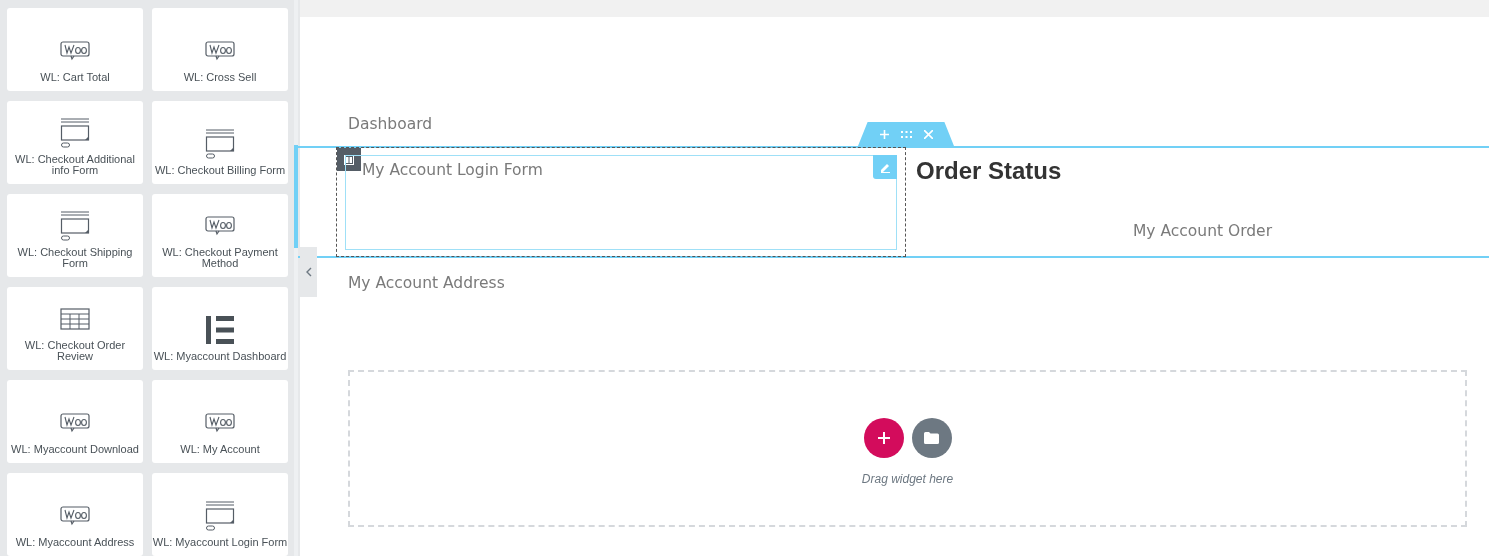 The height and width of the screenshot is (556, 1489). What do you see at coordinates (220, 356) in the screenshot?
I see `widget-label: WL: Myaccount Dashboard` at bounding box center [220, 356].